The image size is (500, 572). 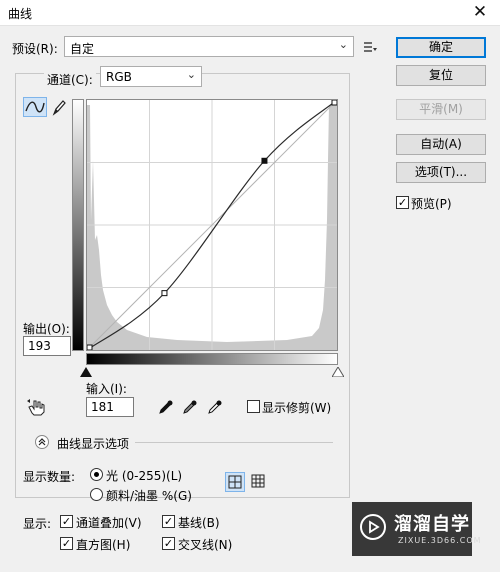 What do you see at coordinates (70, 79) in the screenshot?
I see `channel-label: 通道(C):` at bounding box center [70, 79].